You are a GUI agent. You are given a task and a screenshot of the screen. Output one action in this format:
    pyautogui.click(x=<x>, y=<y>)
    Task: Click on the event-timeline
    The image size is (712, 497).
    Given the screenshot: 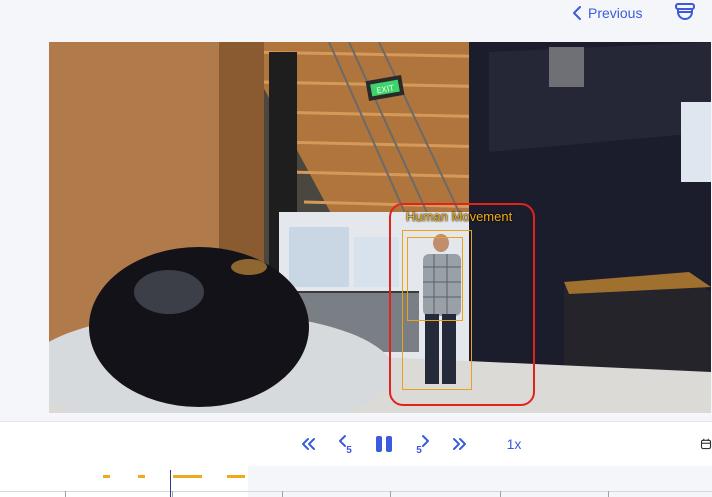 What is the action you would take?
    pyautogui.click(x=356, y=481)
    